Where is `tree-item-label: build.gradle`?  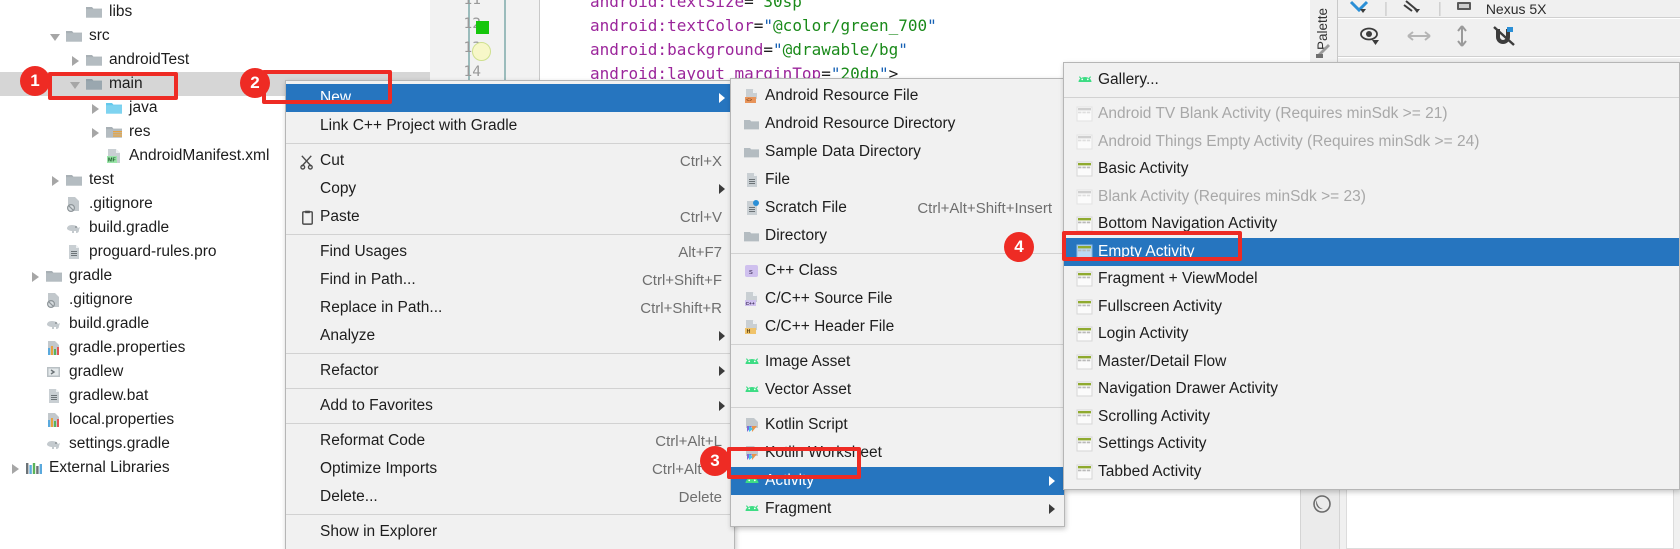 tree-item-label: build.gradle is located at coordinates (109, 323).